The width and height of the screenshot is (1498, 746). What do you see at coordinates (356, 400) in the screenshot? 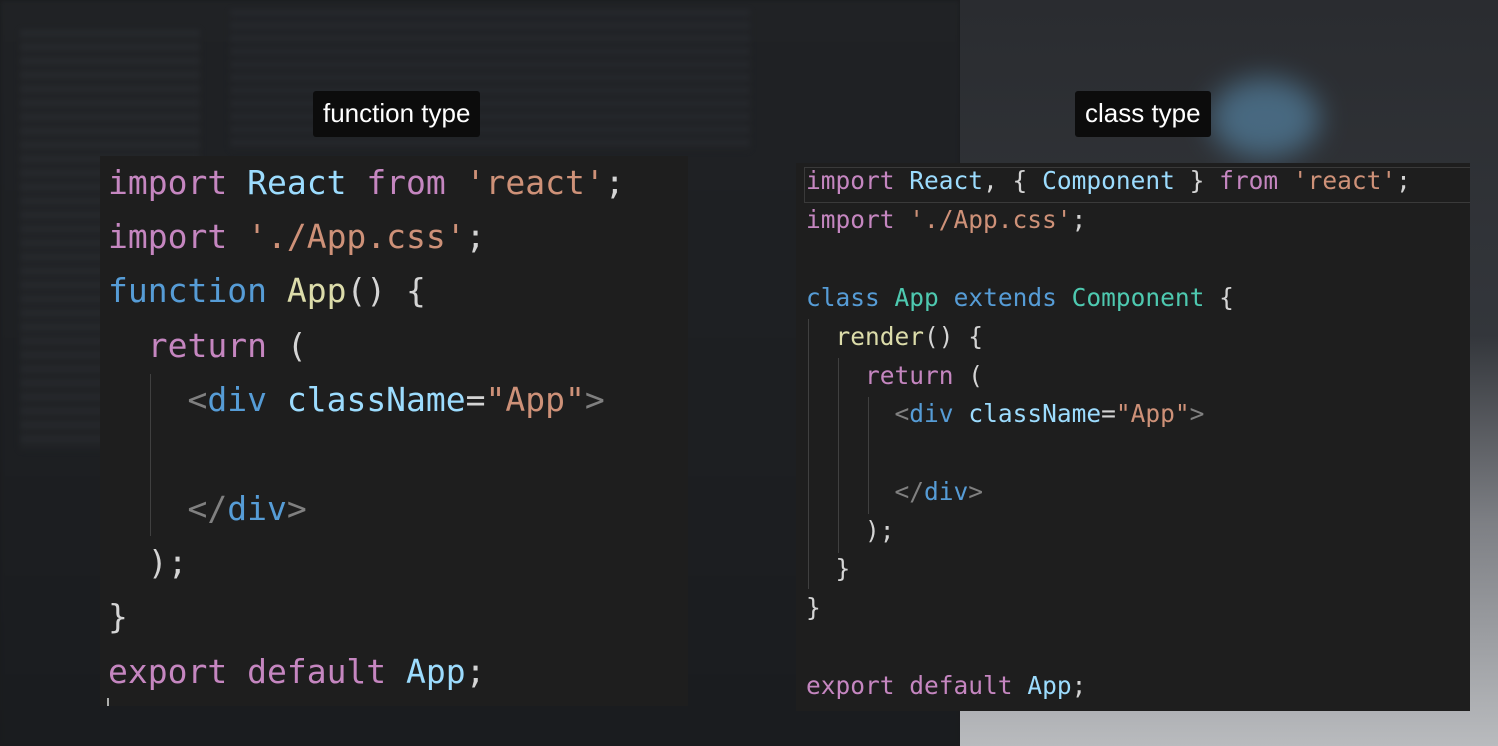
I see `code-line-5: <div className="App">` at bounding box center [356, 400].